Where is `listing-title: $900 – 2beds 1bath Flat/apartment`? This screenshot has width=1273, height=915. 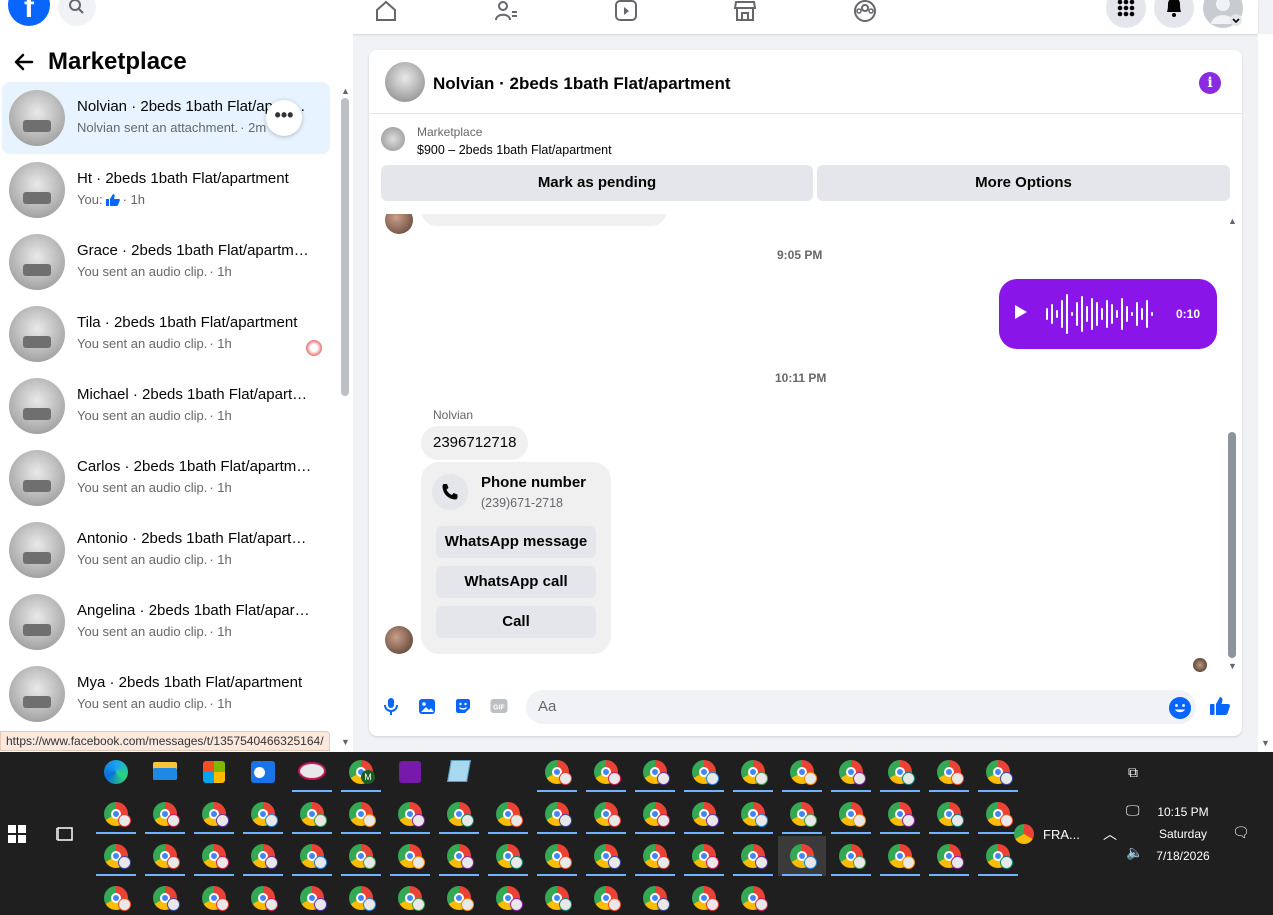 listing-title: $900 – 2beds 1bath Flat/apartment is located at coordinates (514, 150).